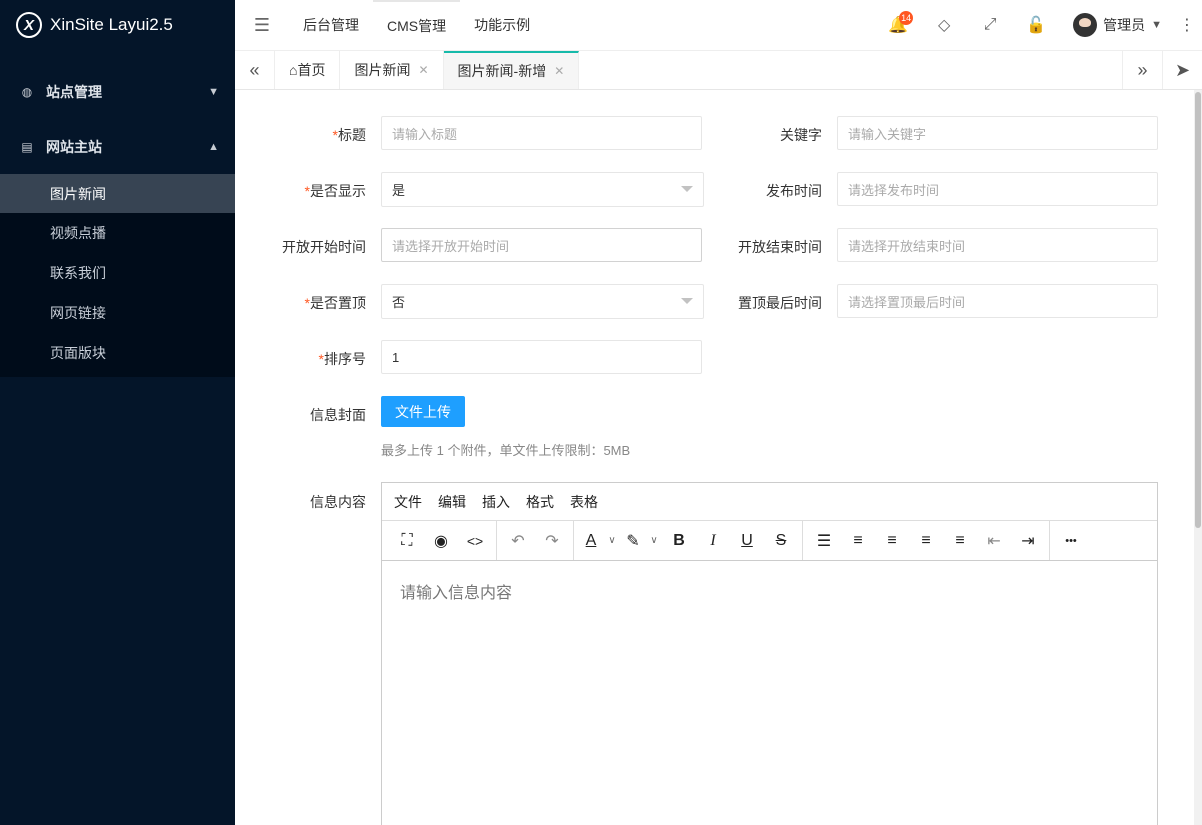 Image resolution: width=1202 pixels, height=825 pixels. I want to click on underline-icon: U, so click(747, 541).